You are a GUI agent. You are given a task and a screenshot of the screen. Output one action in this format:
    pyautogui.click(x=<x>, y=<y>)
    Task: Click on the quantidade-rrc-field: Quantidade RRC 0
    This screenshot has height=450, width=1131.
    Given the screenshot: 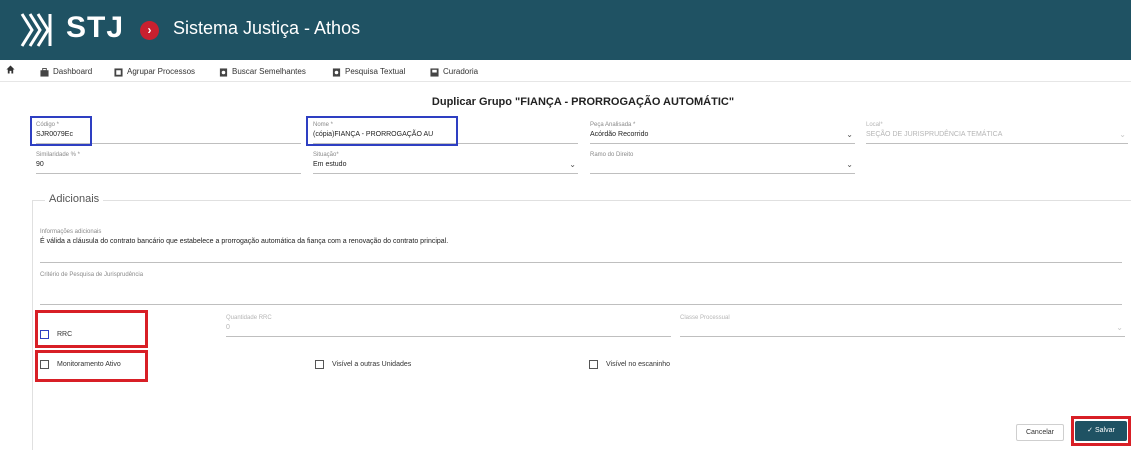 What is the action you would take?
    pyautogui.click(x=448, y=326)
    